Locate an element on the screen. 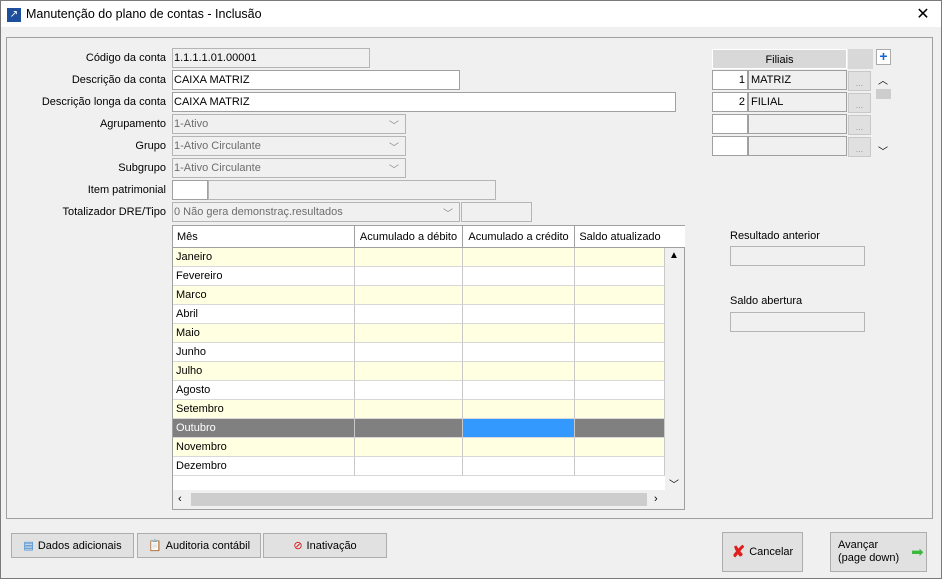 The height and width of the screenshot is (579, 942). month-cell: Abril is located at coordinates (264, 314).